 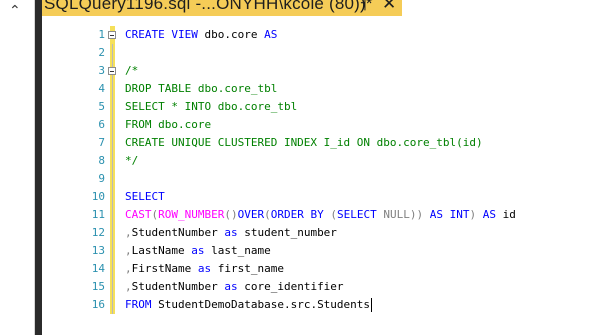 I want to click on code-text: DROP TABLE dbo.core_tbl, so click(x=201, y=89).